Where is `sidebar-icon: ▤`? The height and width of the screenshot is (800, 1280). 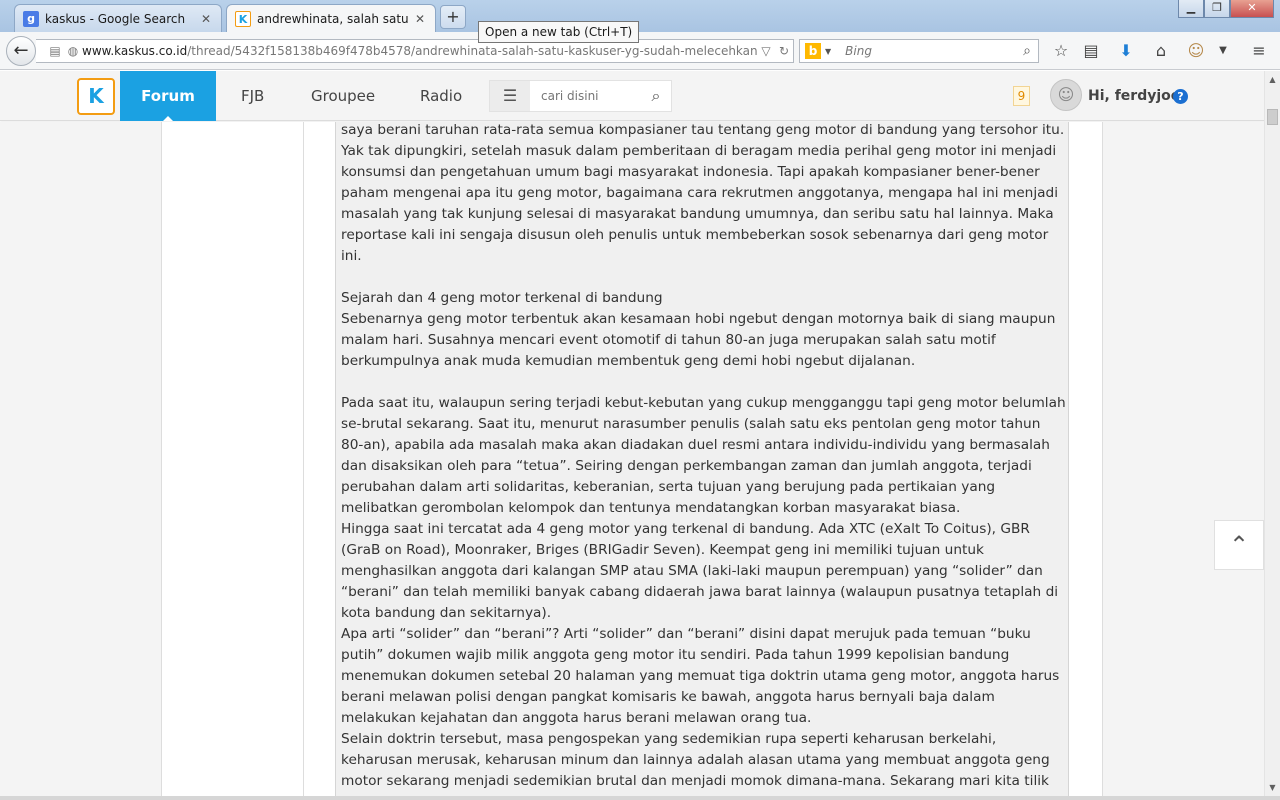 sidebar-icon: ▤ is located at coordinates (55, 51).